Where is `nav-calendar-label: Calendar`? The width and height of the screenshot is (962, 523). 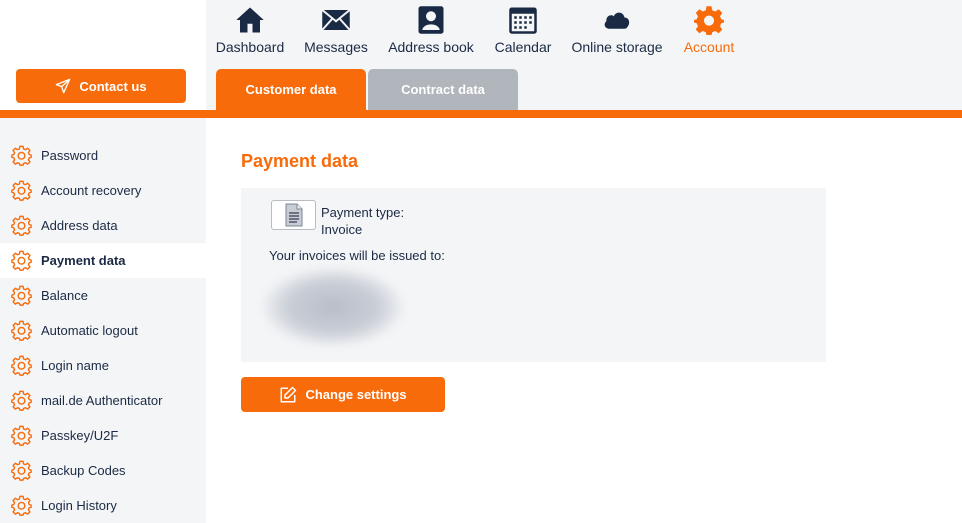
nav-calendar-label: Calendar is located at coordinates (523, 47).